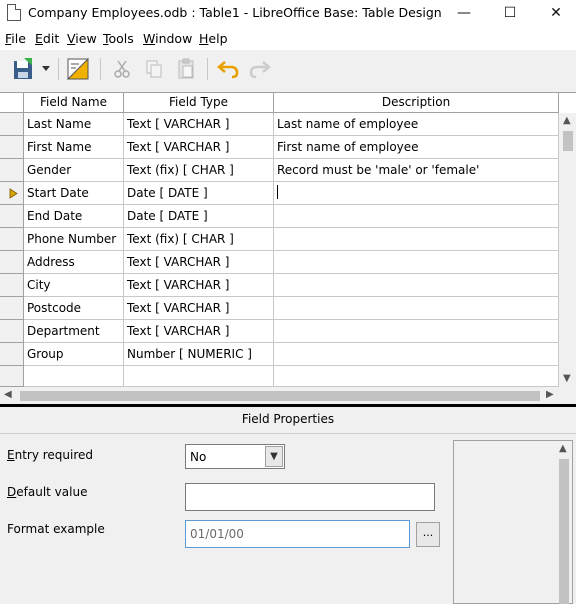  What do you see at coordinates (8, 394) in the screenshot?
I see `scroll-left-icon: ◀` at bounding box center [8, 394].